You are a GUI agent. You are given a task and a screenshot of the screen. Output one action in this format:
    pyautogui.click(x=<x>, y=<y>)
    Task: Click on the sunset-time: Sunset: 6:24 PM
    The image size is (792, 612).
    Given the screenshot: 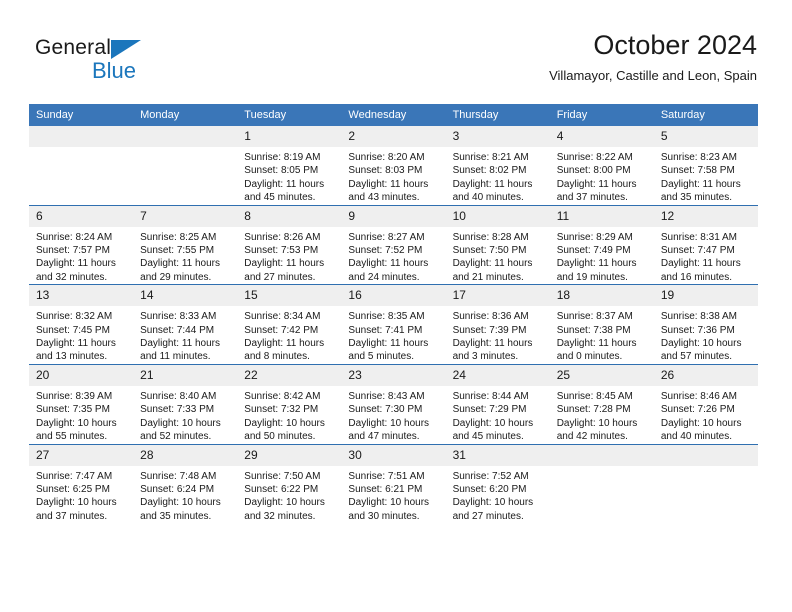 What is the action you would take?
    pyautogui.click(x=177, y=489)
    